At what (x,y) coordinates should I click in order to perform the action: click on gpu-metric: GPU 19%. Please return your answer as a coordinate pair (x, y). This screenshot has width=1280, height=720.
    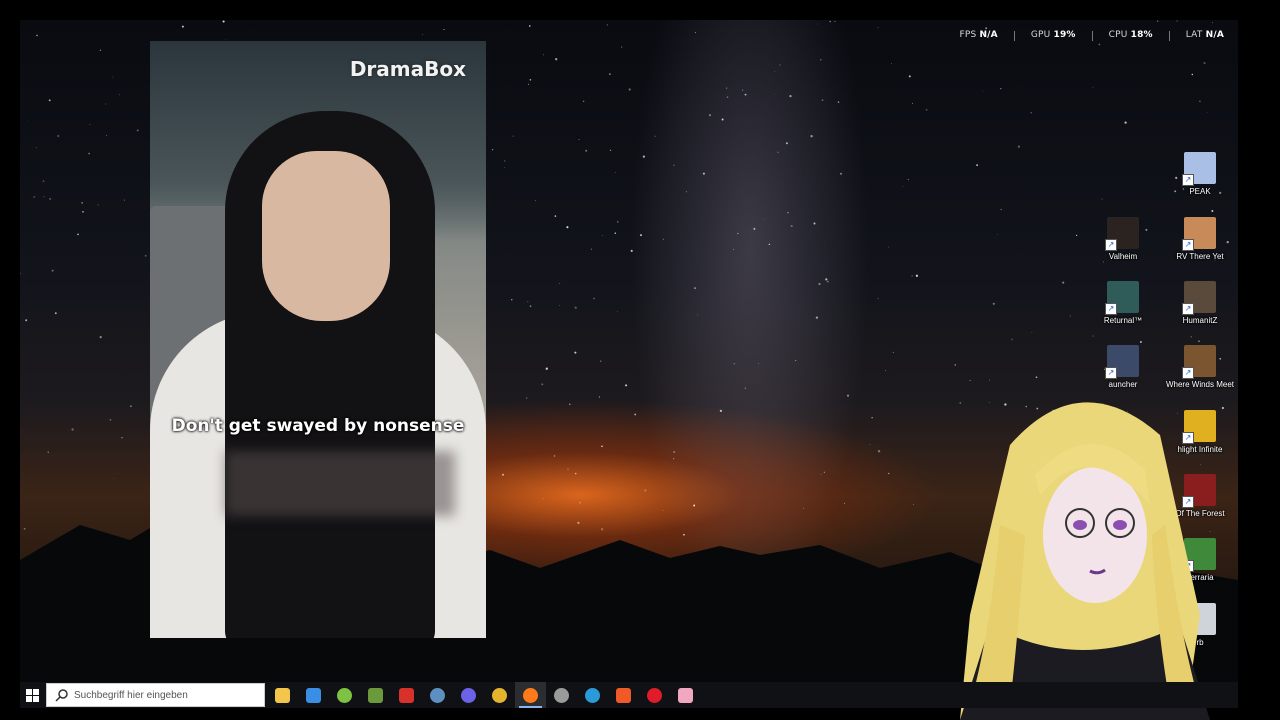
    Looking at the image, I should click on (1053, 35).